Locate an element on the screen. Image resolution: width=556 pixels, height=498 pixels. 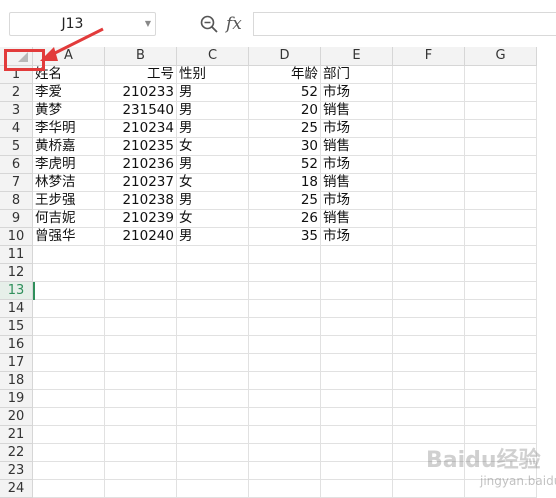
row-header-8: 8 is located at coordinates (16, 201).